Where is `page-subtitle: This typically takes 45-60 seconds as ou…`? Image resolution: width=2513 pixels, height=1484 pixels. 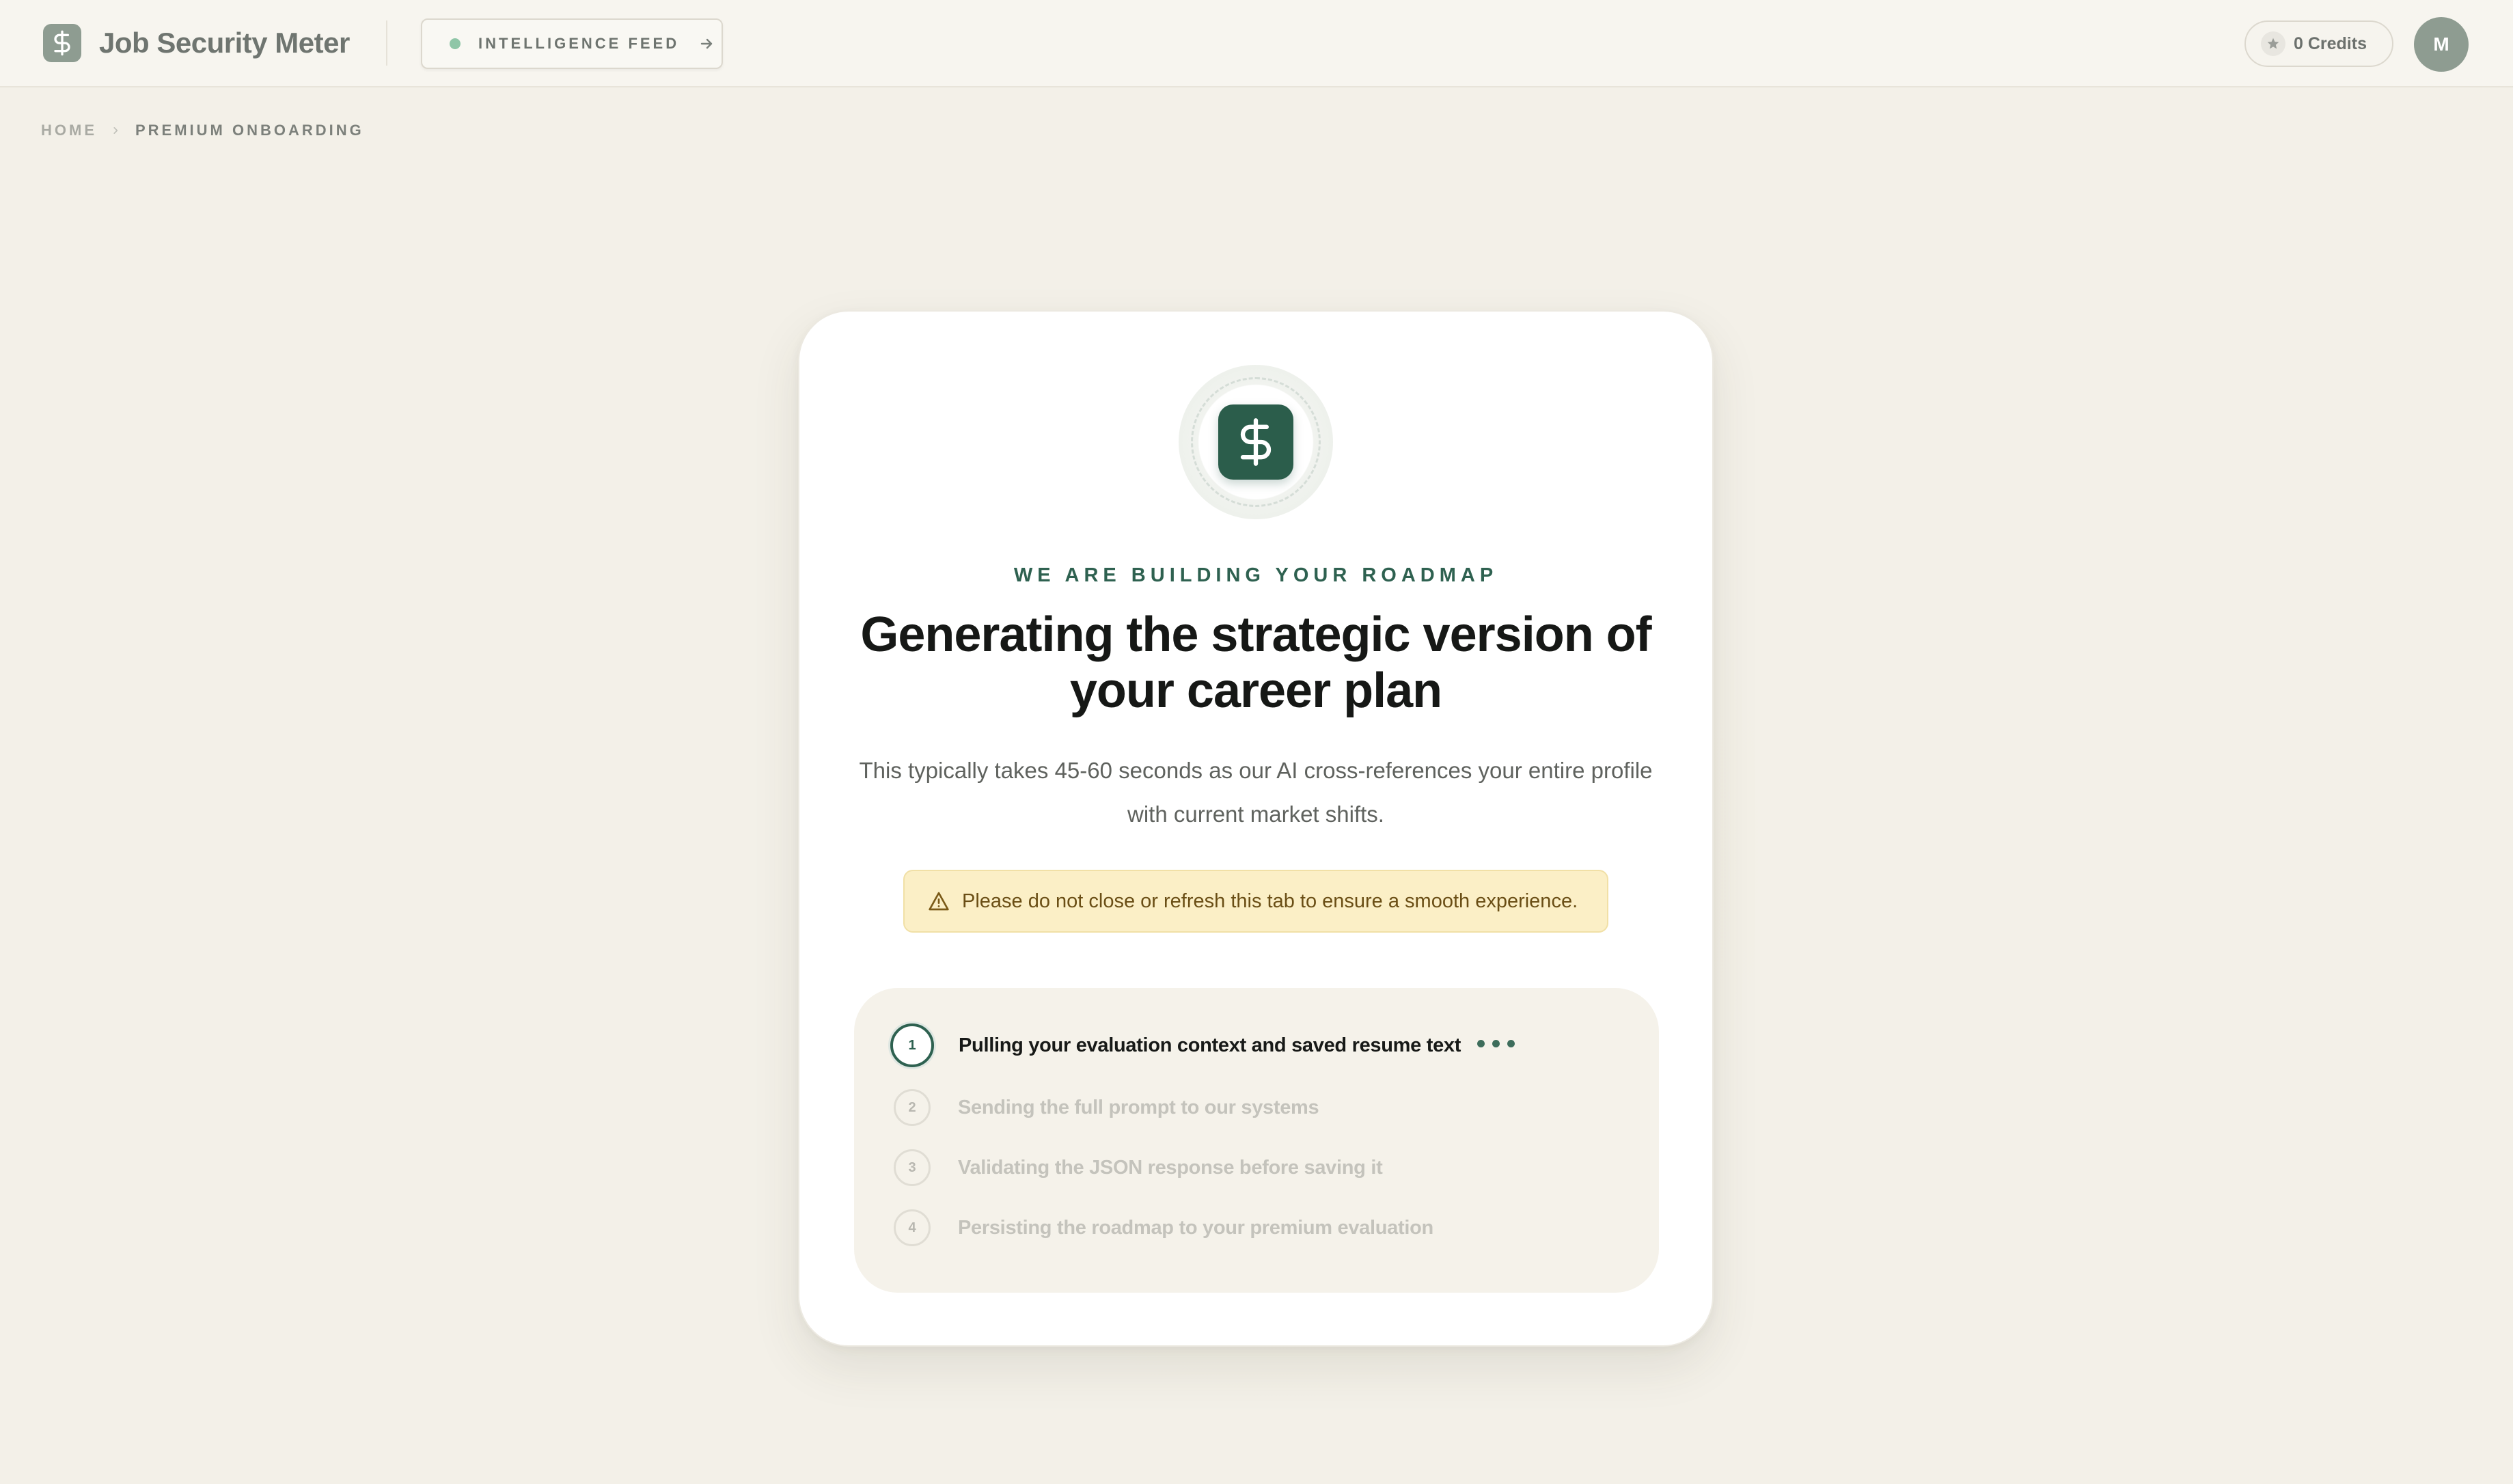
page-subtitle: This typically takes 45-60 seconds as ou… is located at coordinates (1256, 792).